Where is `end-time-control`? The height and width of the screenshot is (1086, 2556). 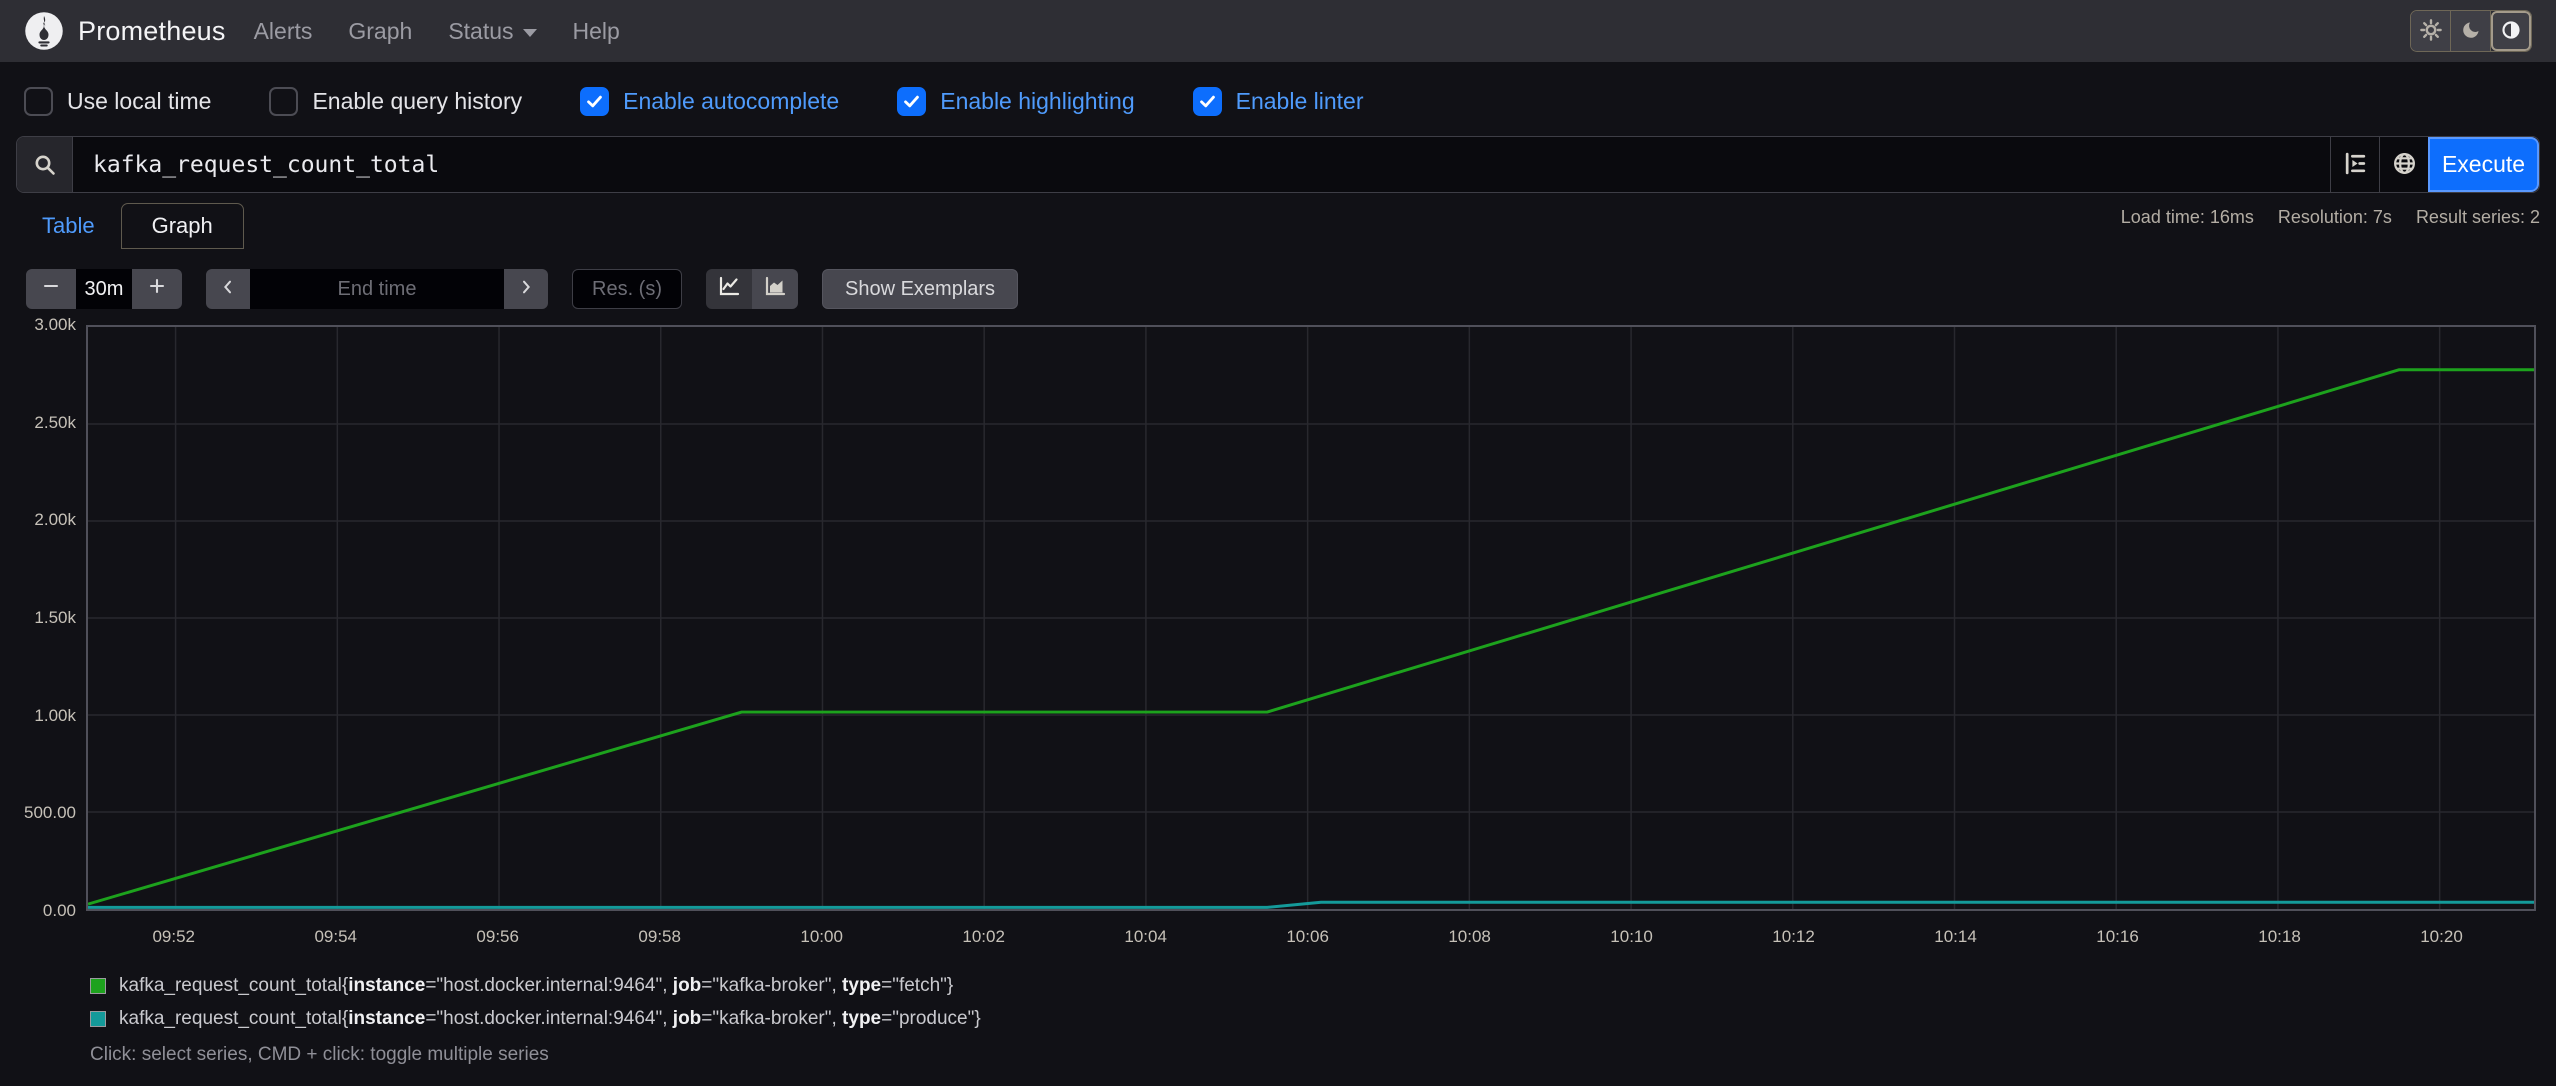
end-time-control is located at coordinates (377, 289).